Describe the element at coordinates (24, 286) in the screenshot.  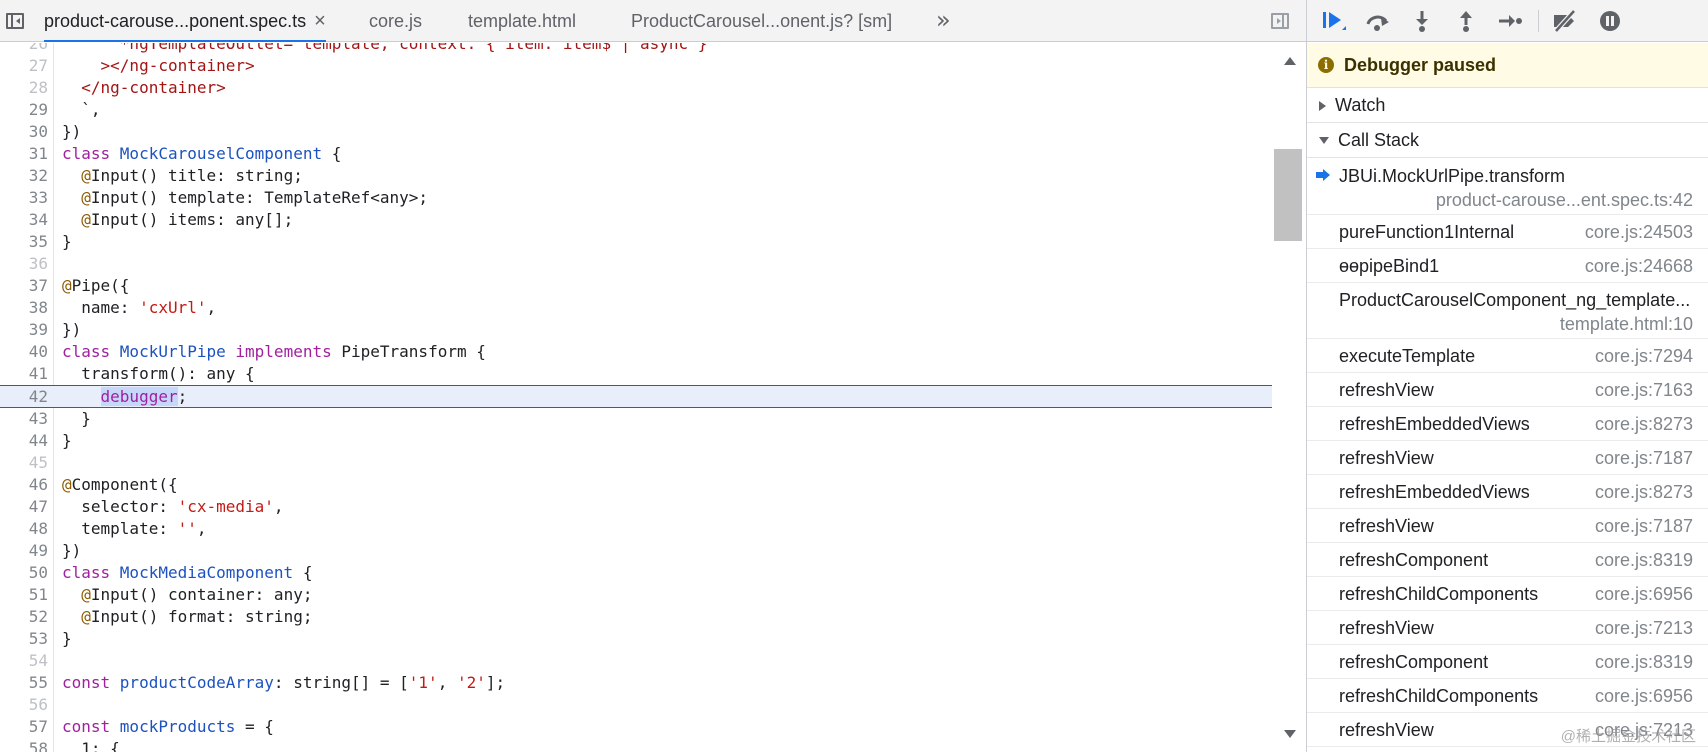
I see `line-number: 37` at that location.